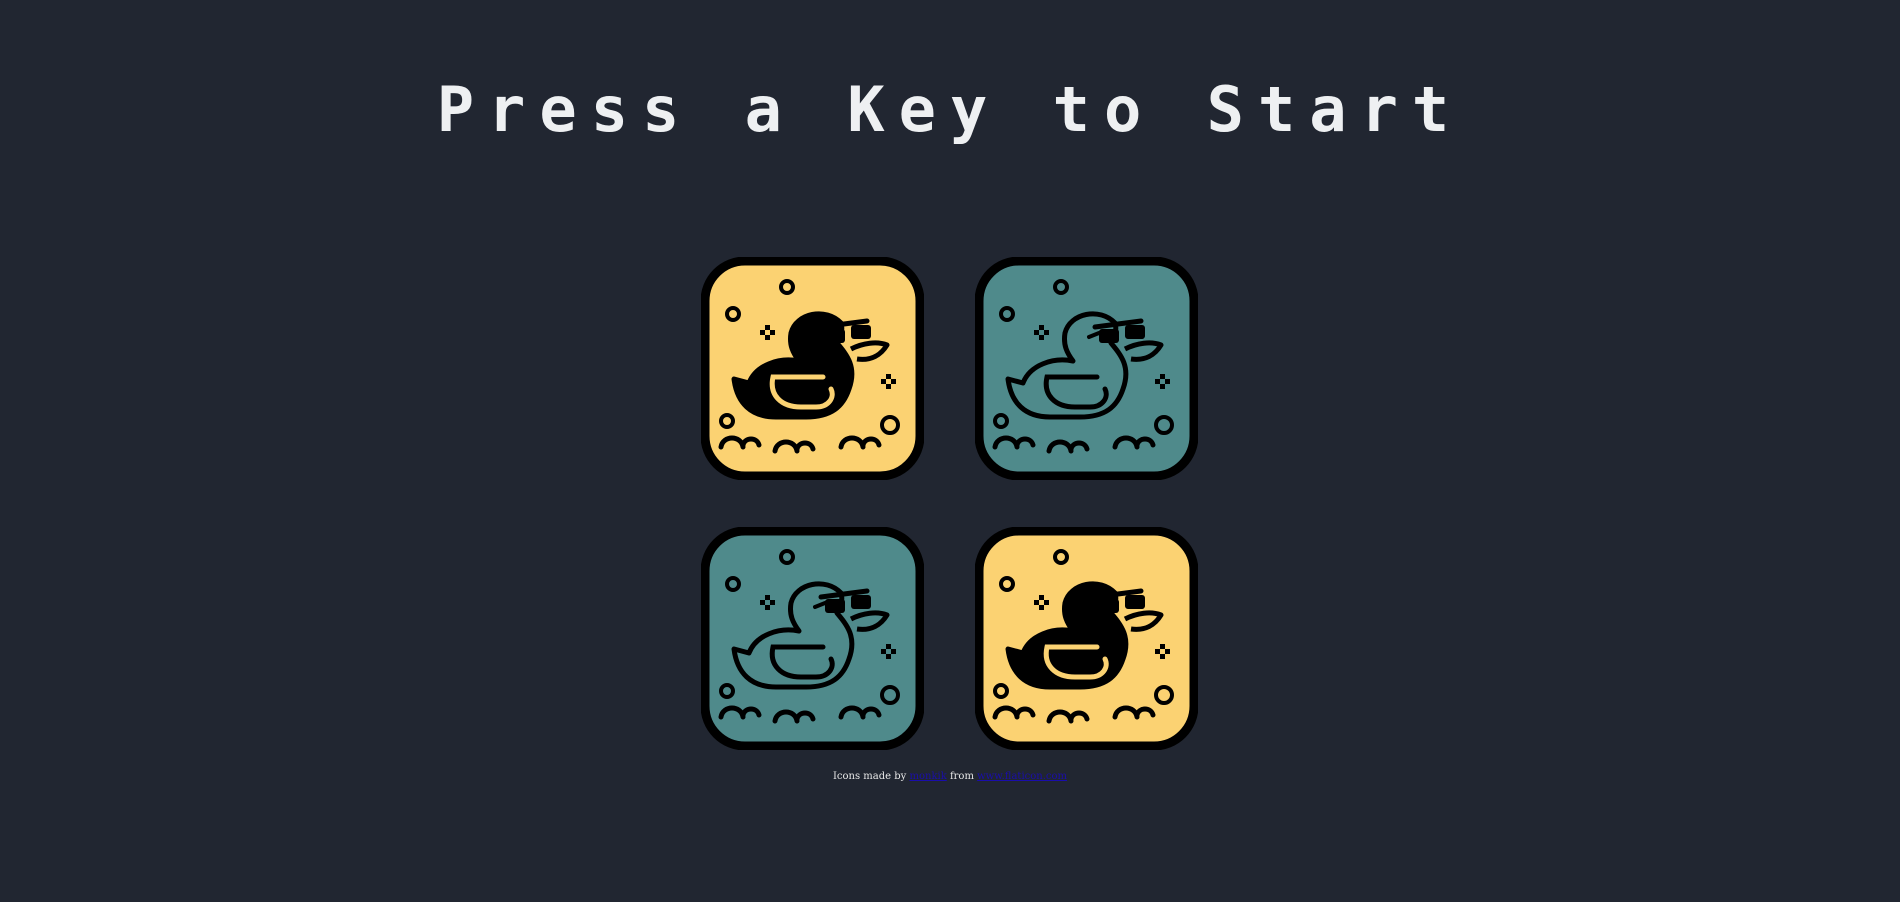 The height and width of the screenshot is (902, 1900). Describe the element at coordinates (1022, 776) in the screenshot. I see `site-link: www.flaticon.com` at that location.